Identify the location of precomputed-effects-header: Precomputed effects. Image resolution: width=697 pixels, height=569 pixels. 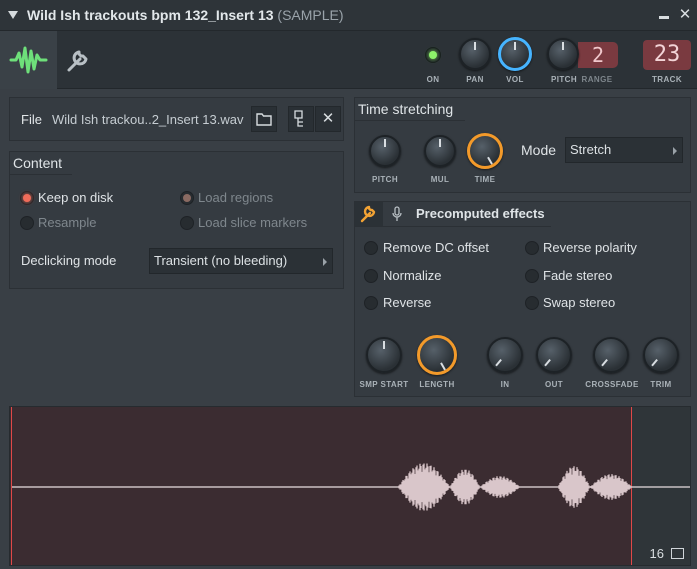
(480, 213).